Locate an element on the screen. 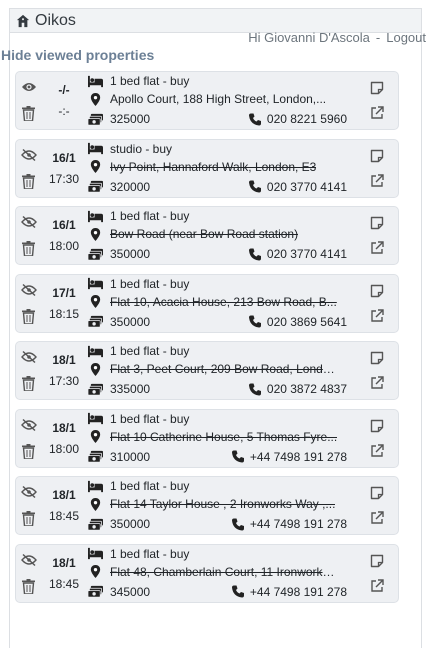  viewing-time: -:- is located at coordinates (64, 111).